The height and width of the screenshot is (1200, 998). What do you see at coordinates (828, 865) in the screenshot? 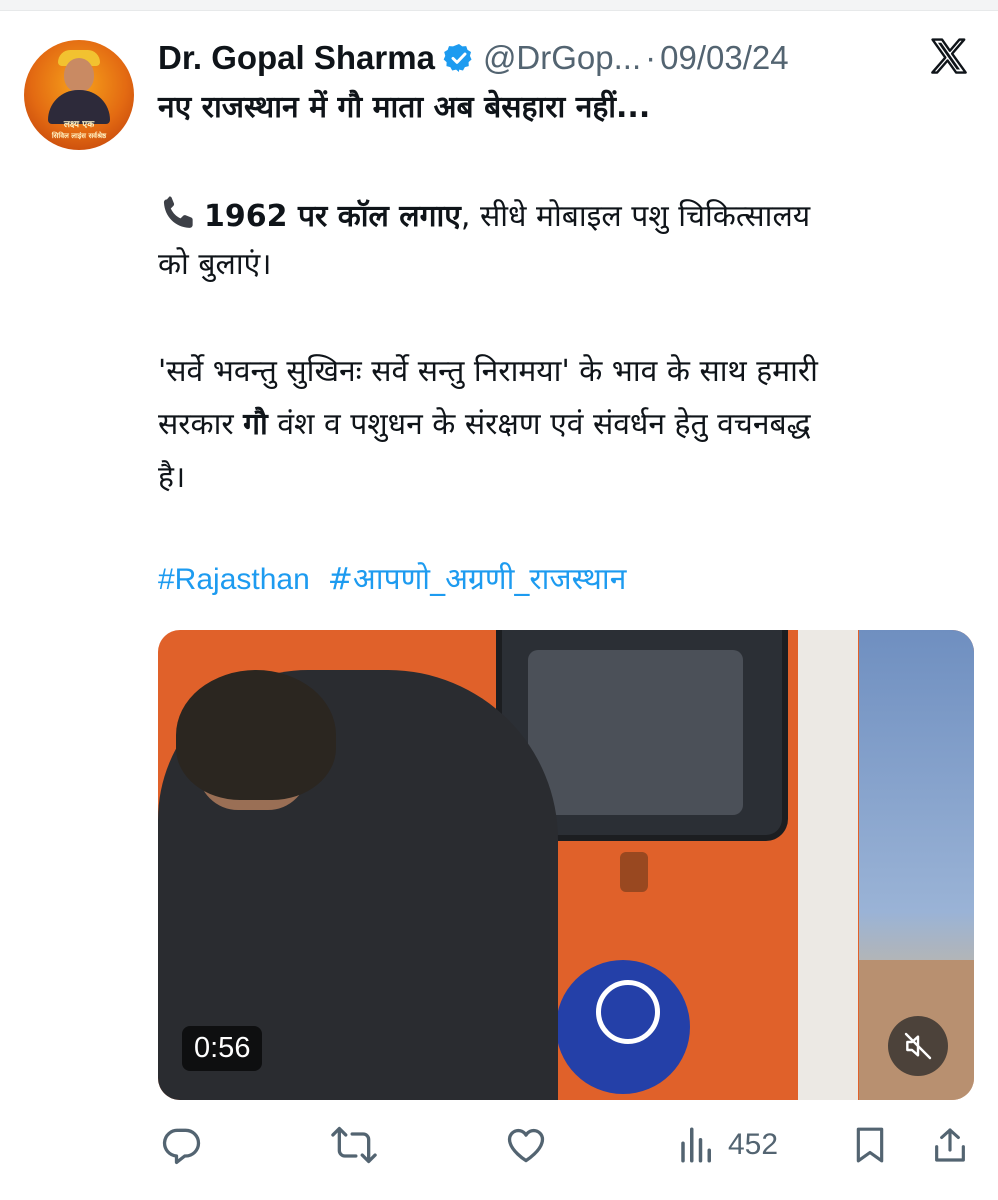
I see `van-door-frame` at bounding box center [828, 865].